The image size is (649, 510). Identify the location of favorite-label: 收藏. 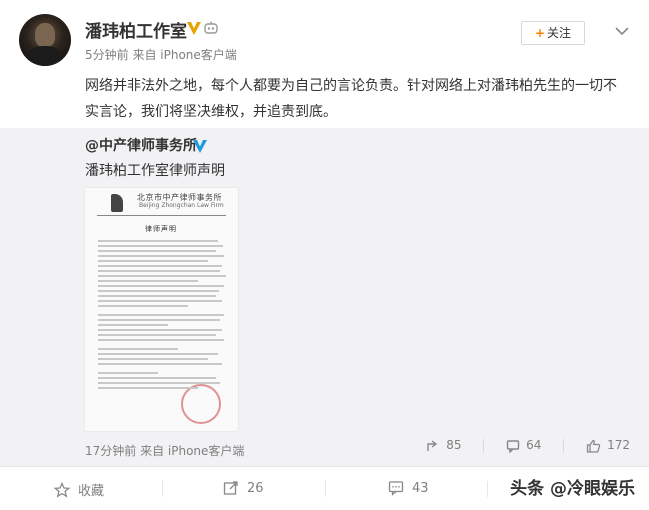
(91, 491).